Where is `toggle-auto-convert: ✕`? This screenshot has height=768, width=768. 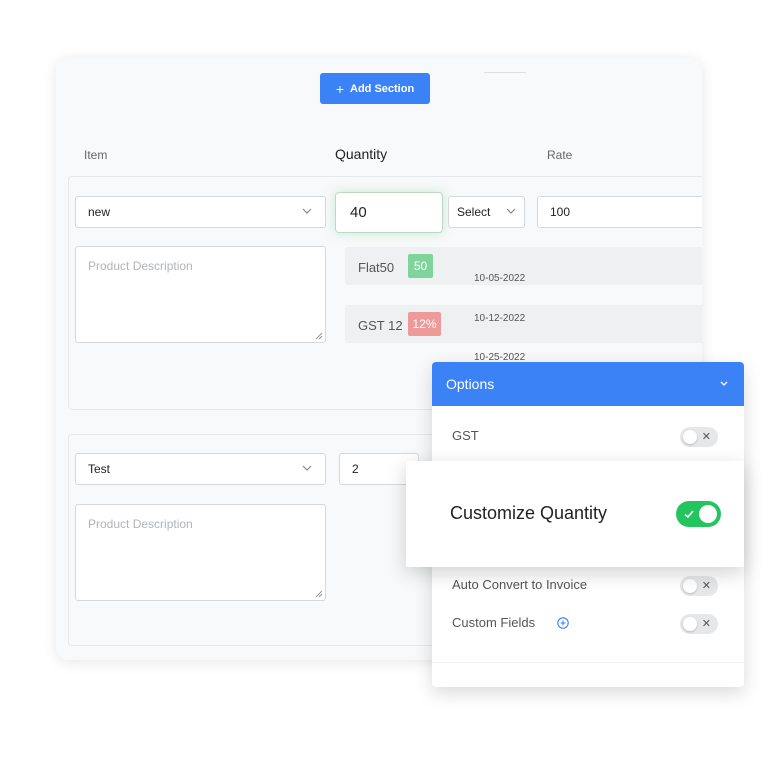
toggle-auto-convert: ✕ is located at coordinates (699, 586).